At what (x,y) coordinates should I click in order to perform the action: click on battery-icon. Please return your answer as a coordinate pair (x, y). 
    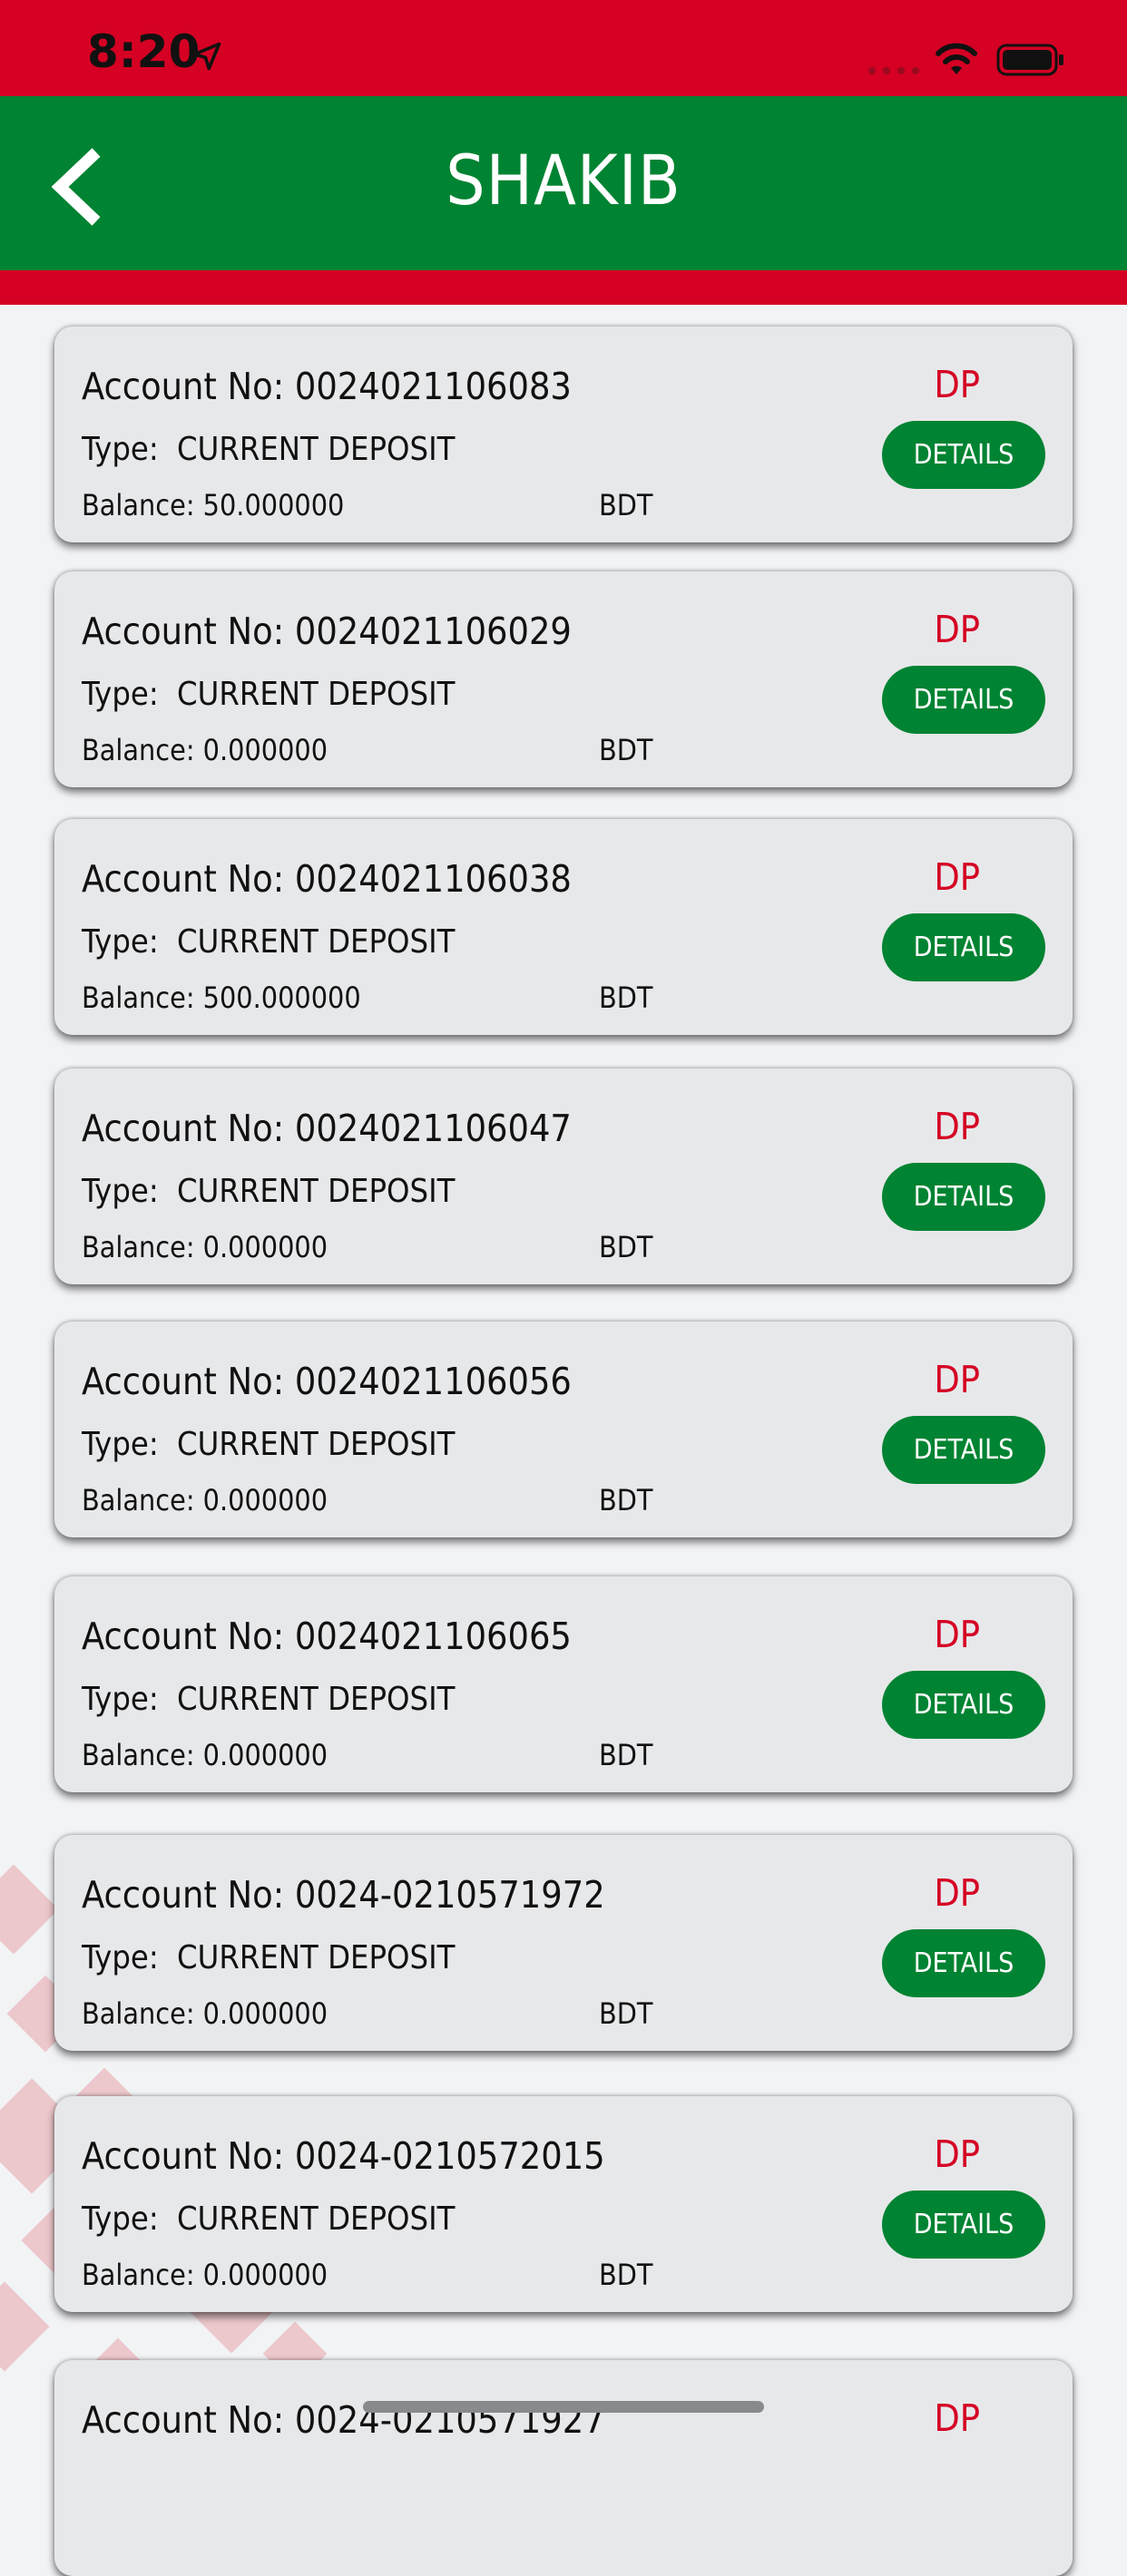
    Looking at the image, I should click on (1029, 60).